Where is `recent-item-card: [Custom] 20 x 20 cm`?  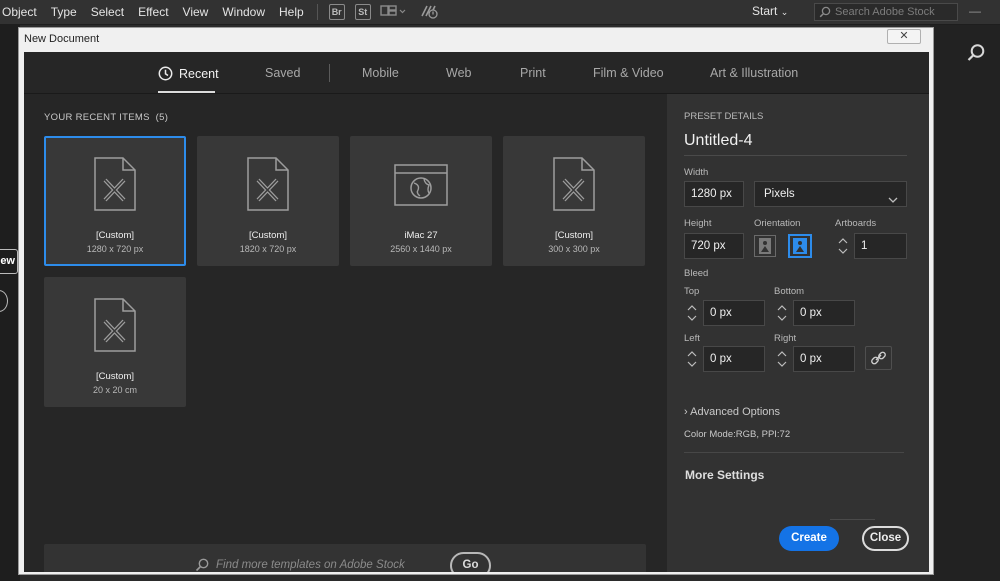
recent-item-card: [Custom] 20 x 20 cm is located at coordinates (115, 342).